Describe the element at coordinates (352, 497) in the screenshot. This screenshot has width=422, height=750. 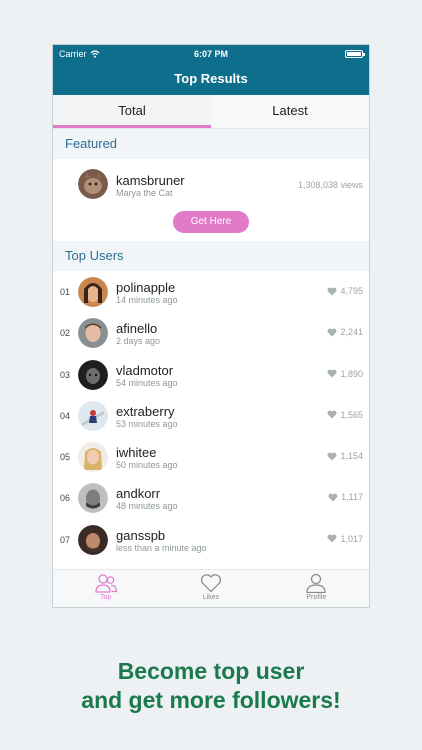
I see `likes-value: 1,117` at that location.